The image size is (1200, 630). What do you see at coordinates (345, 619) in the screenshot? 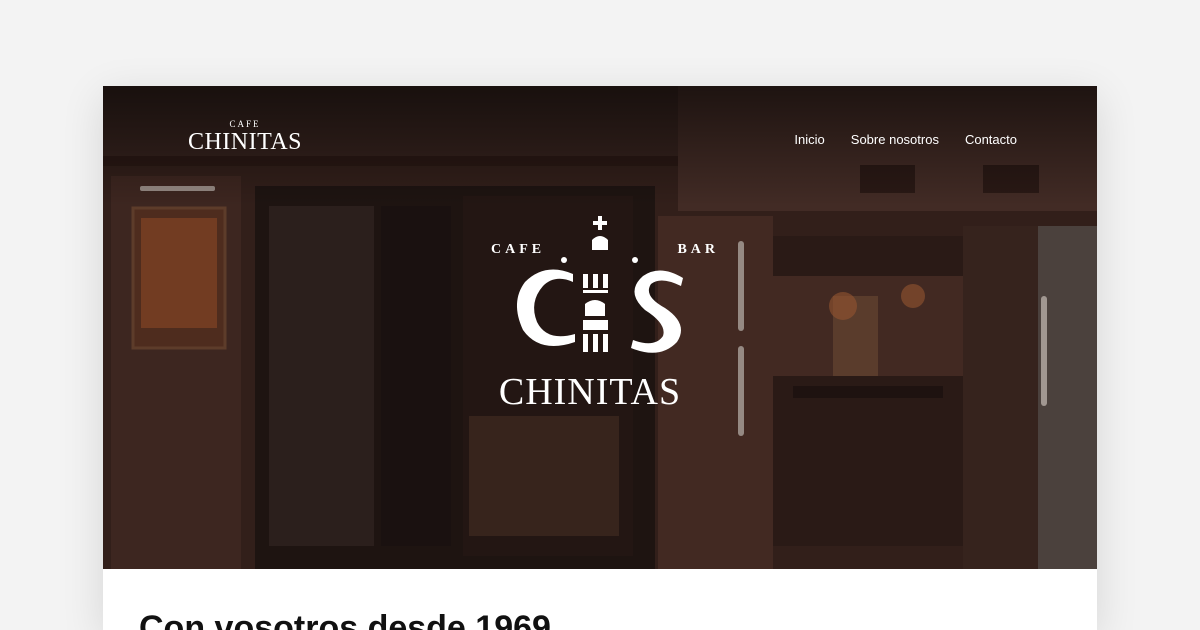
I see `page-headline: Con vosotros desde 1969` at bounding box center [345, 619].